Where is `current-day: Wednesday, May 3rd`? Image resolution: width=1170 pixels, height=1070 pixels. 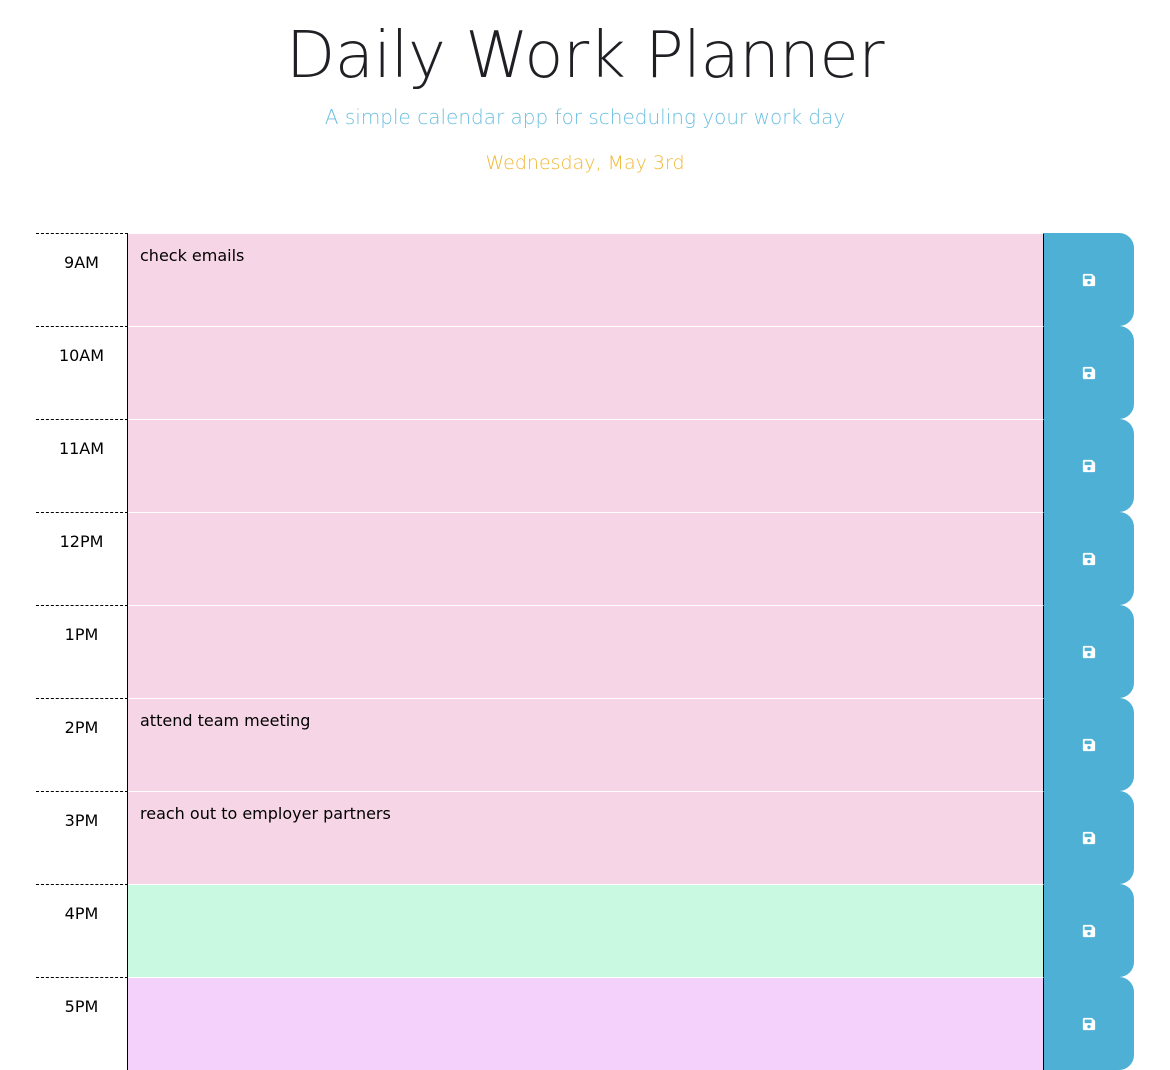
current-day: Wednesday, May 3rd is located at coordinates (585, 163).